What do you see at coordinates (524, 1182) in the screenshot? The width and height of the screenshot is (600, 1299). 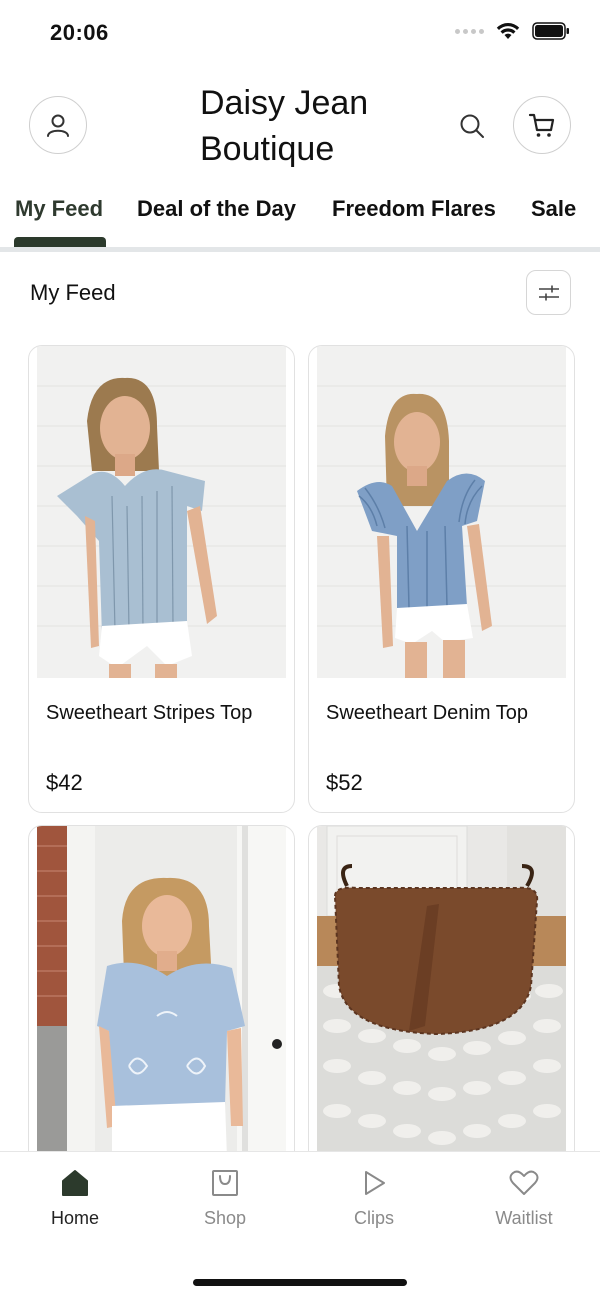 I see `heart-icon` at bounding box center [524, 1182].